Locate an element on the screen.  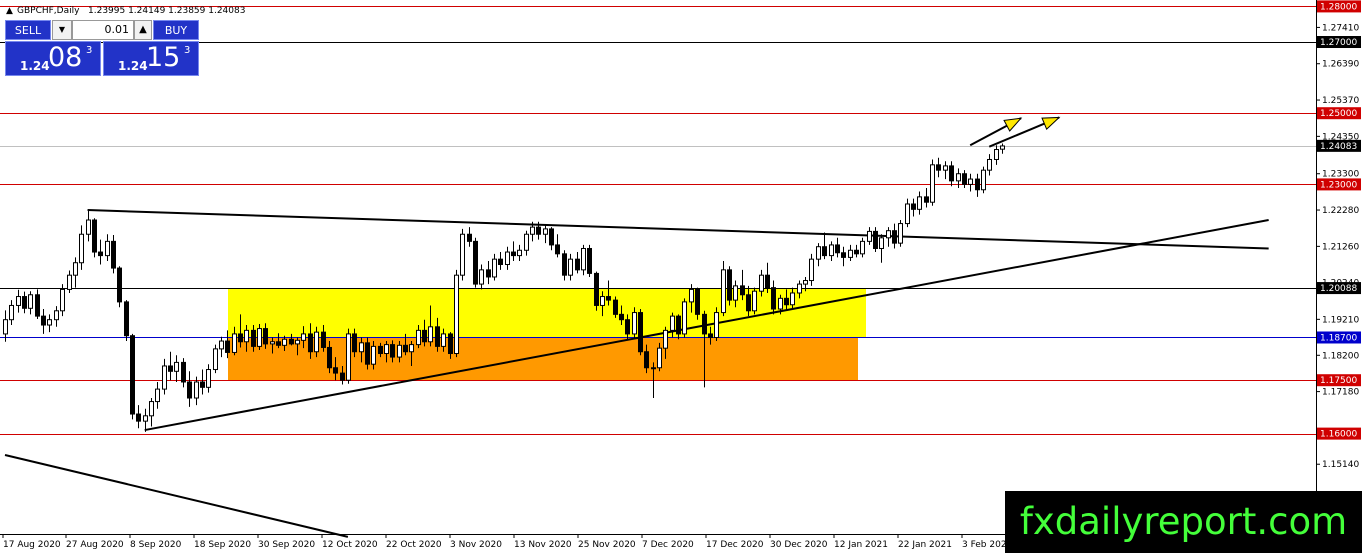
price-tick-label: 1.18200 is located at coordinates (1340, 356).